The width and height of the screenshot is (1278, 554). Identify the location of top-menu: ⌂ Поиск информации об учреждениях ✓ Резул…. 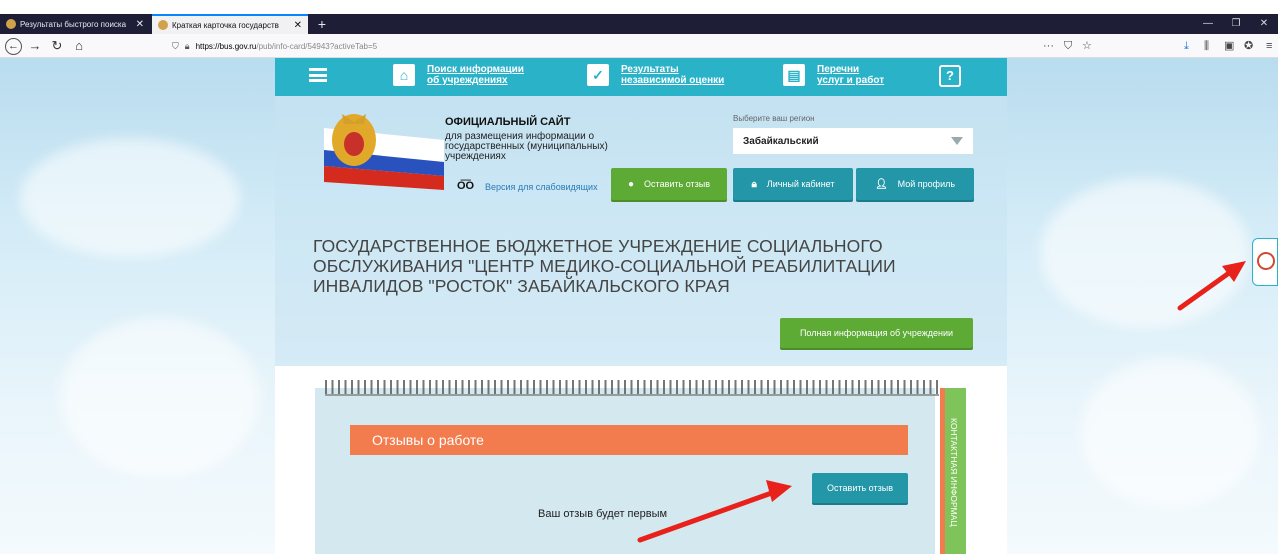
(641, 77).